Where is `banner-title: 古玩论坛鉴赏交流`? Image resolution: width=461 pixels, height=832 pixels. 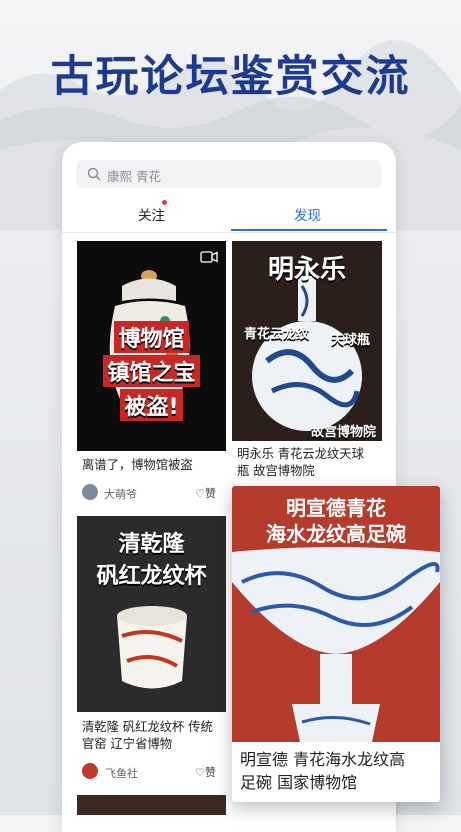 banner-title: 古玩论坛鉴赏交流 is located at coordinates (230, 77).